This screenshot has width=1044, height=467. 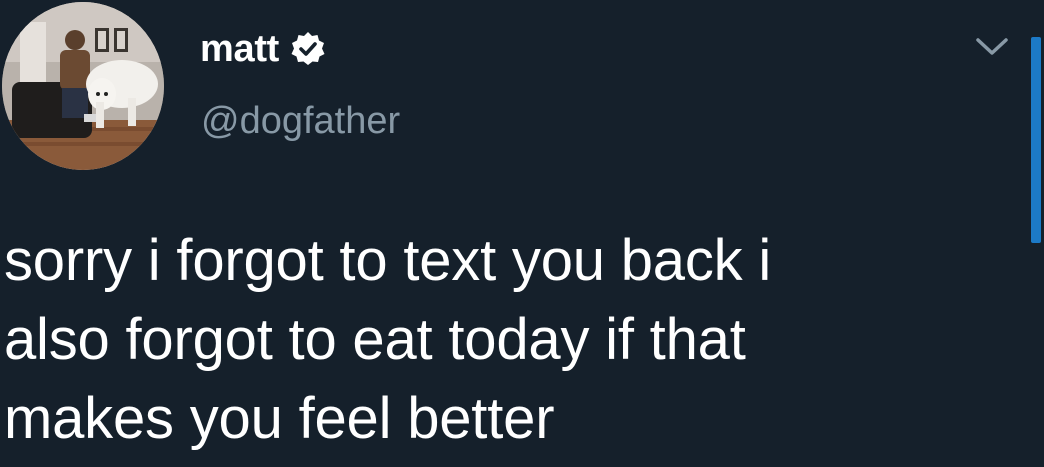 What do you see at coordinates (1036, 140) in the screenshot?
I see `scrollbar` at bounding box center [1036, 140].